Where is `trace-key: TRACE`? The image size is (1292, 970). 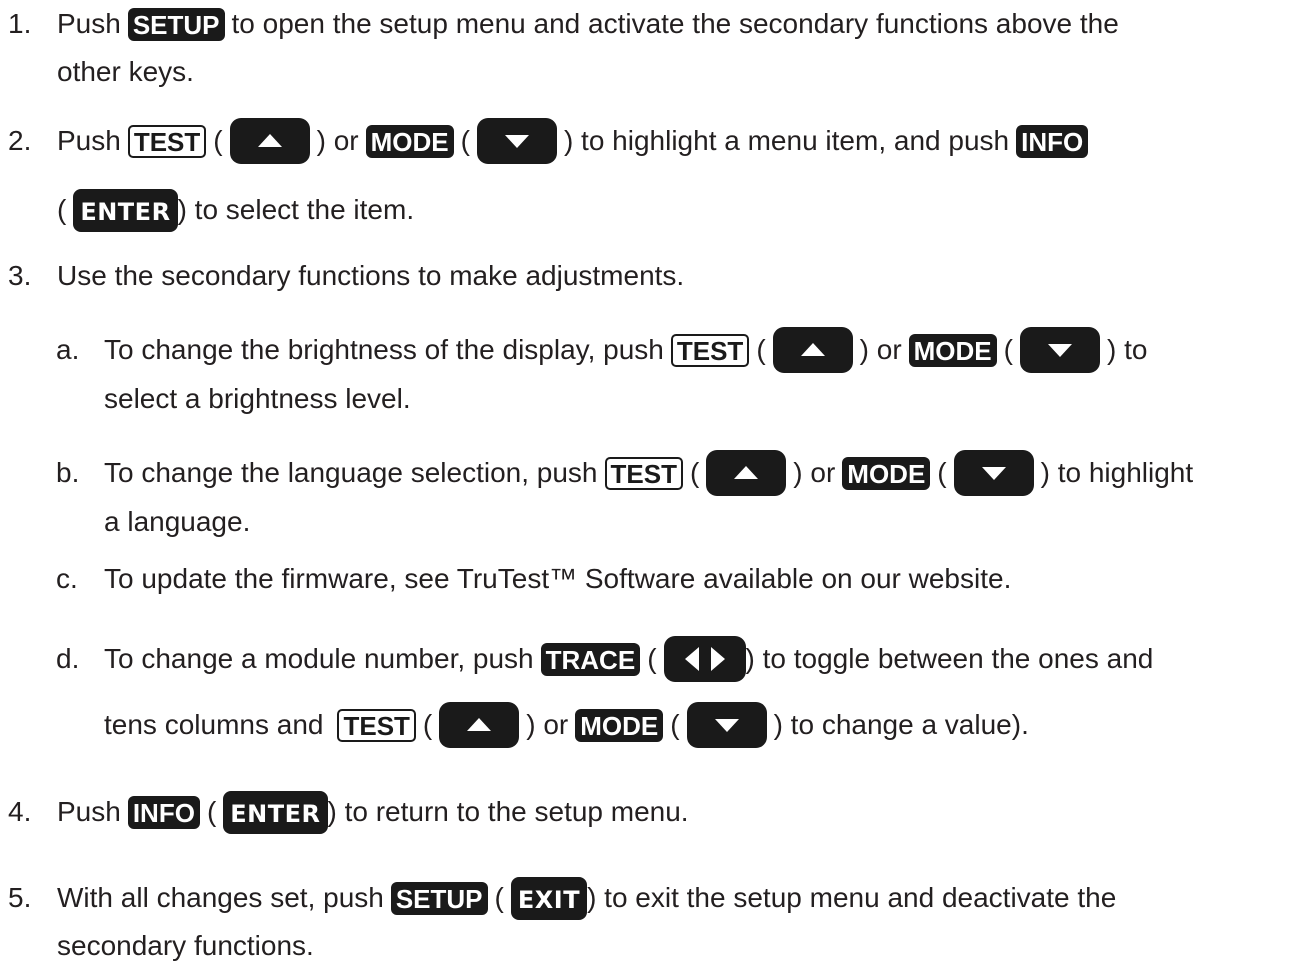
trace-key: TRACE is located at coordinates (590, 659).